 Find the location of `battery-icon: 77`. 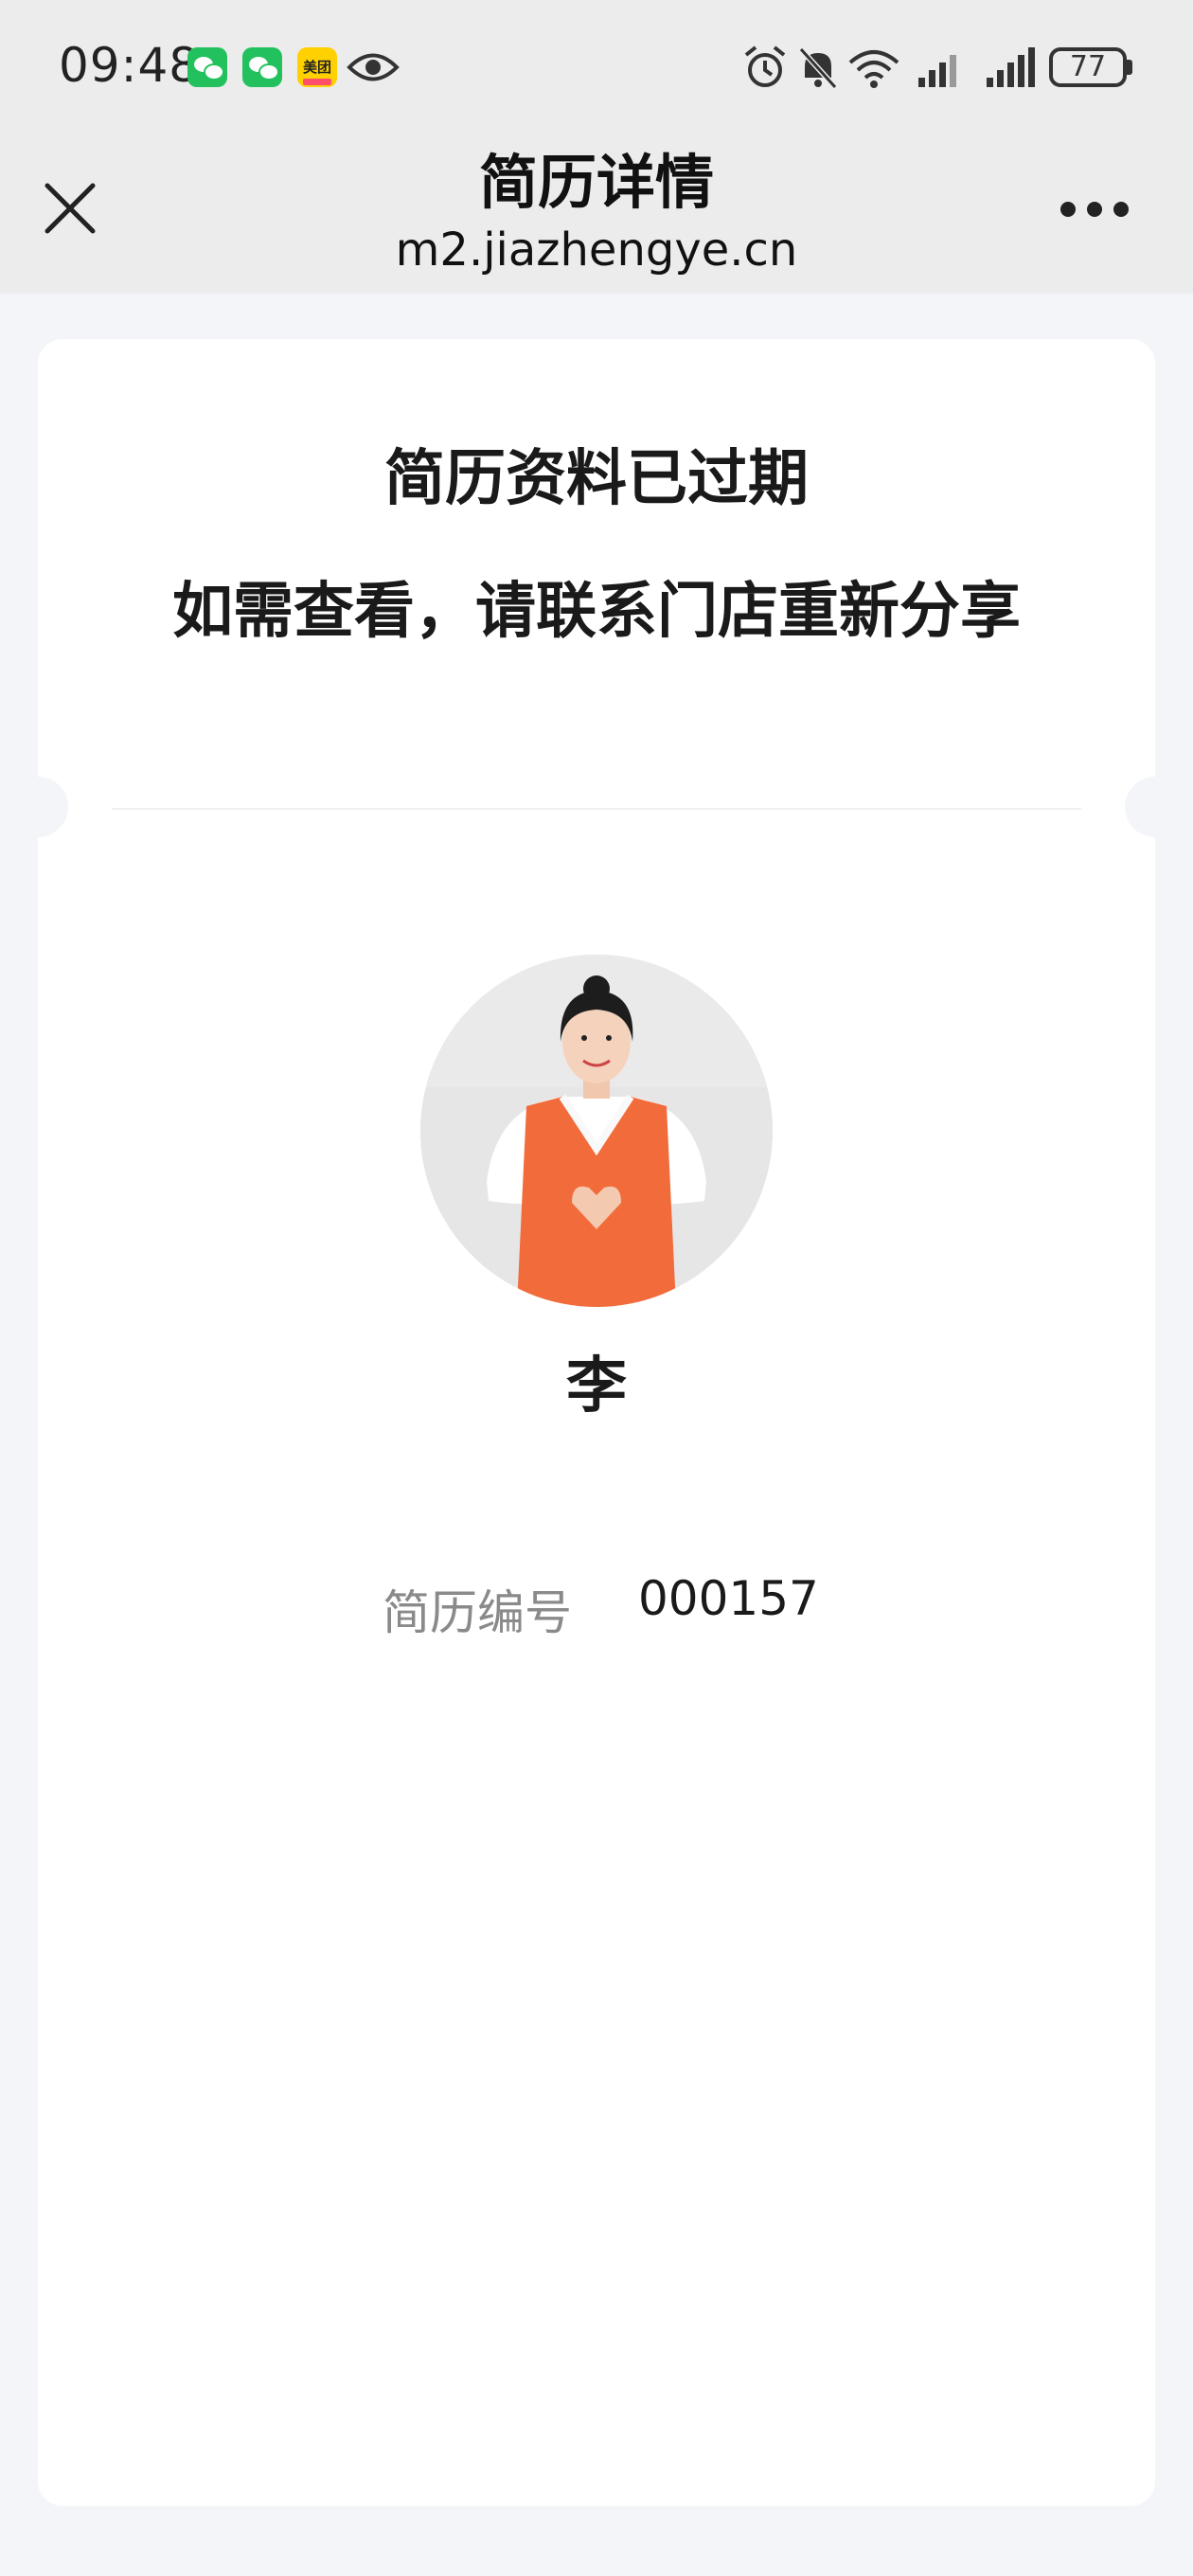

battery-icon: 77 is located at coordinates (1088, 67).